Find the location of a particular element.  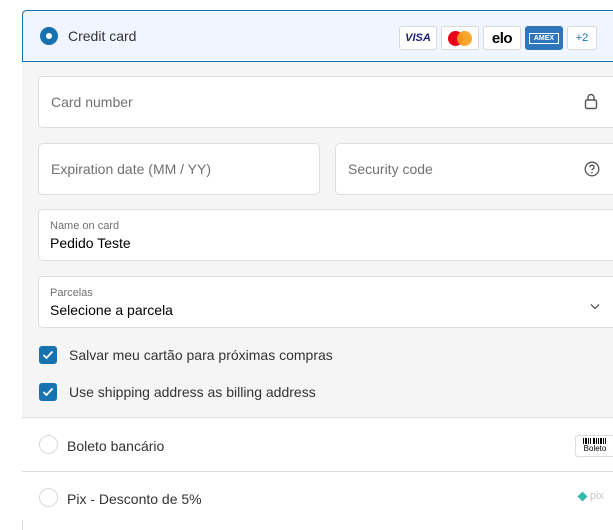

help-icon is located at coordinates (592, 171).